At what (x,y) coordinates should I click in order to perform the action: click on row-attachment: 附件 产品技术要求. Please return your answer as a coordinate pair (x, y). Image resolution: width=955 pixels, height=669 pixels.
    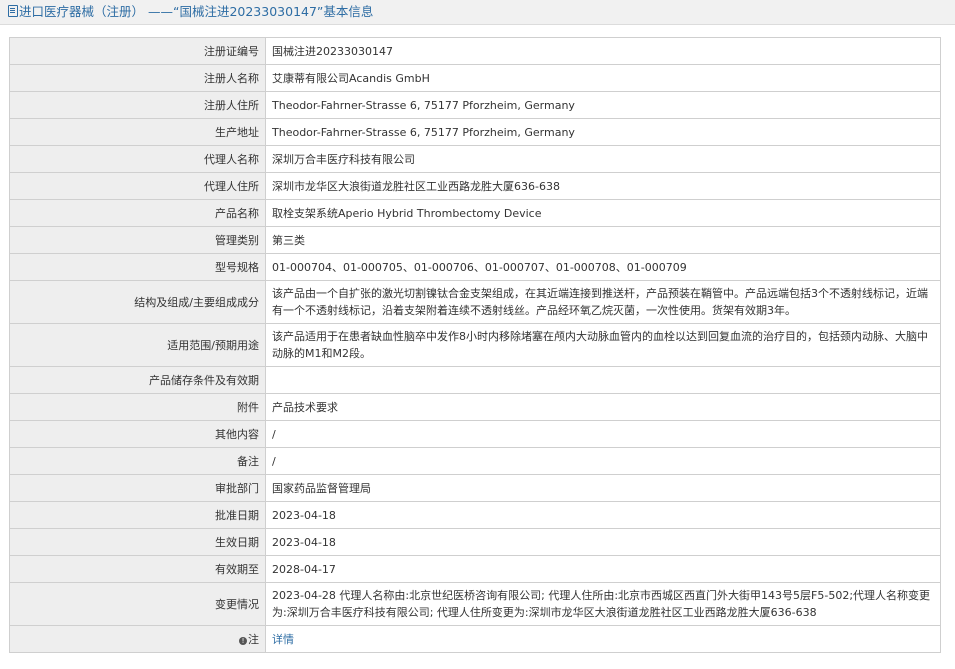
    Looking at the image, I should click on (475, 407).